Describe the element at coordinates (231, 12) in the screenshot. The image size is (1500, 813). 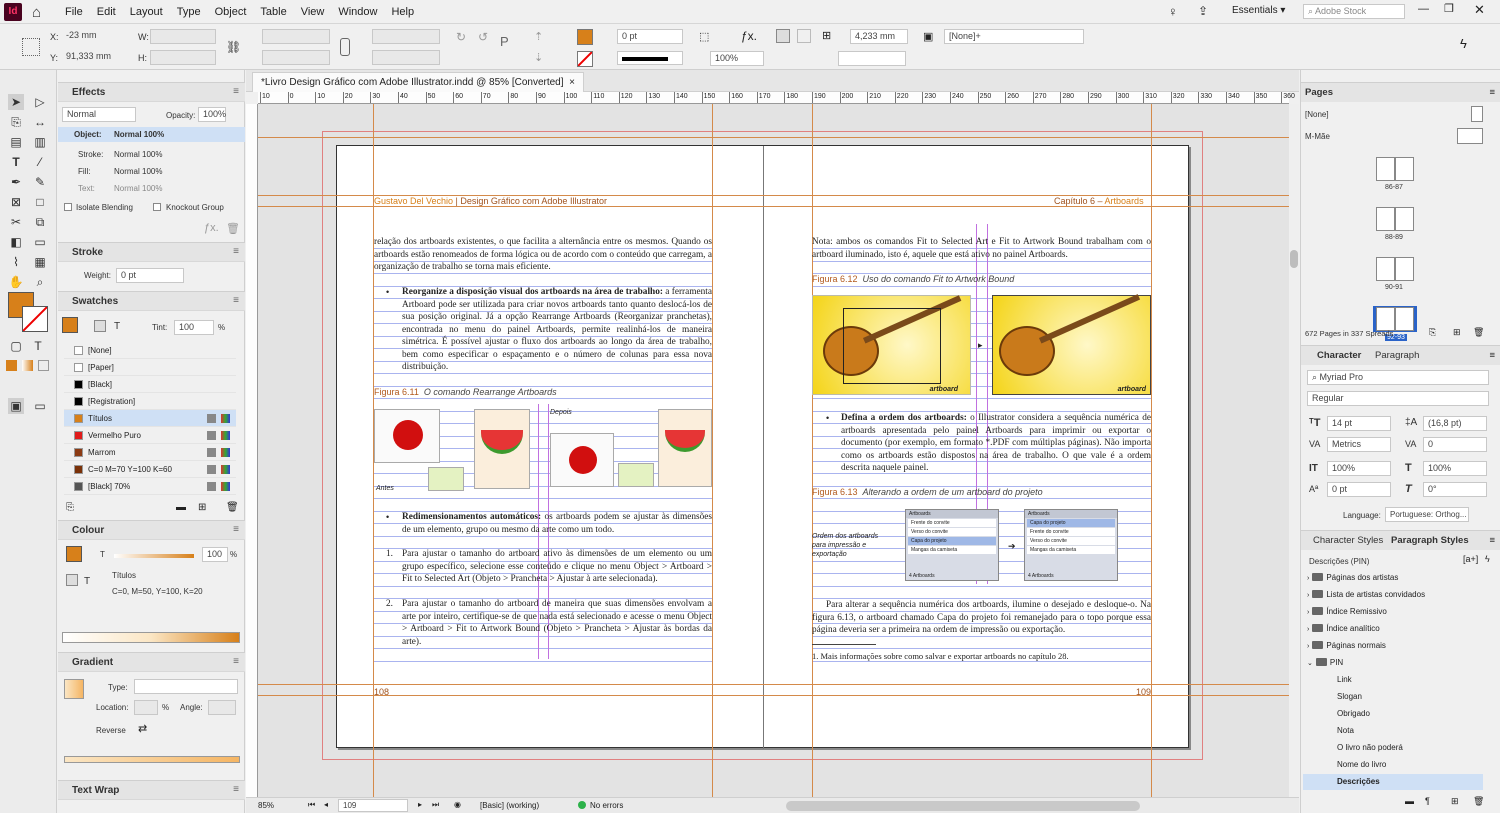
I see `menu-object: Object` at that location.